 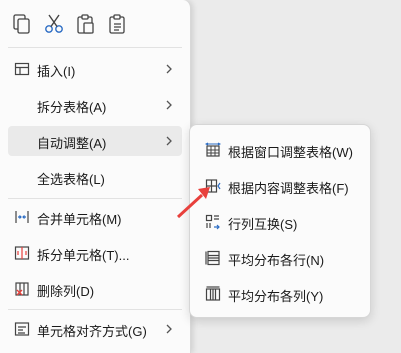 What do you see at coordinates (72, 143) in the screenshot?
I see `menu-item-label: 自动调整(A)` at bounding box center [72, 143].